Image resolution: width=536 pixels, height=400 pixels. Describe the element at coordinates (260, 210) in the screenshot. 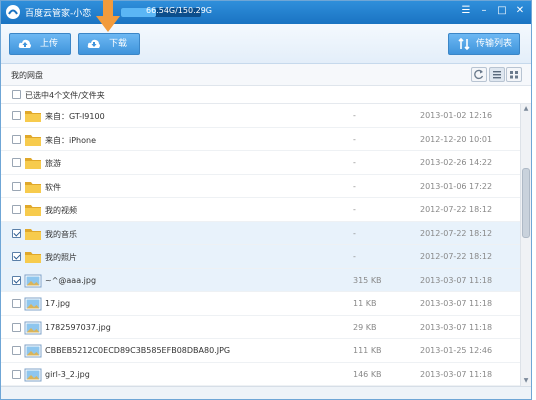

I see `file-row: 我的视频 - 2012-07-22 18:12` at that location.